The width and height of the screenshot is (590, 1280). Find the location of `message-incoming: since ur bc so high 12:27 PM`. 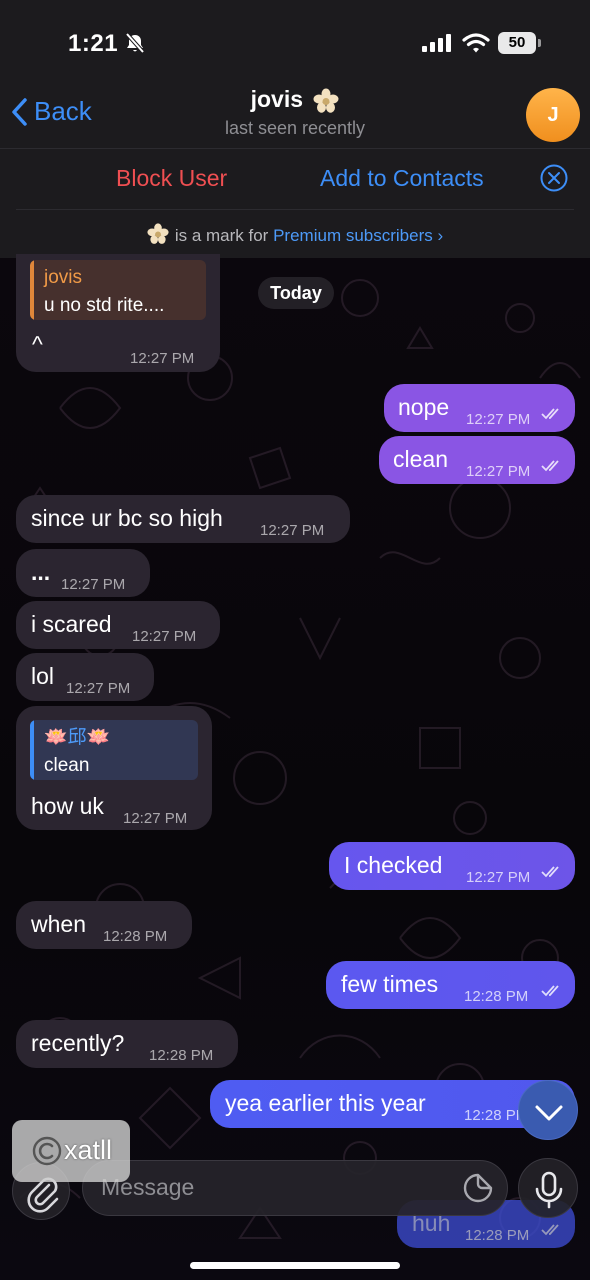

message-incoming: since ur bc so high 12:27 PM is located at coordinates (183, 519).